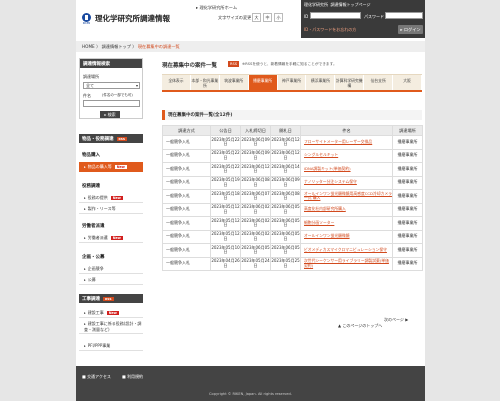 The width and height of the screenshot is (500, 401). What do you see at coordinates (350, 82) in the screenshot?
I see `tab-aics: 計算科学研究機構` at bounding box center [350, 82].